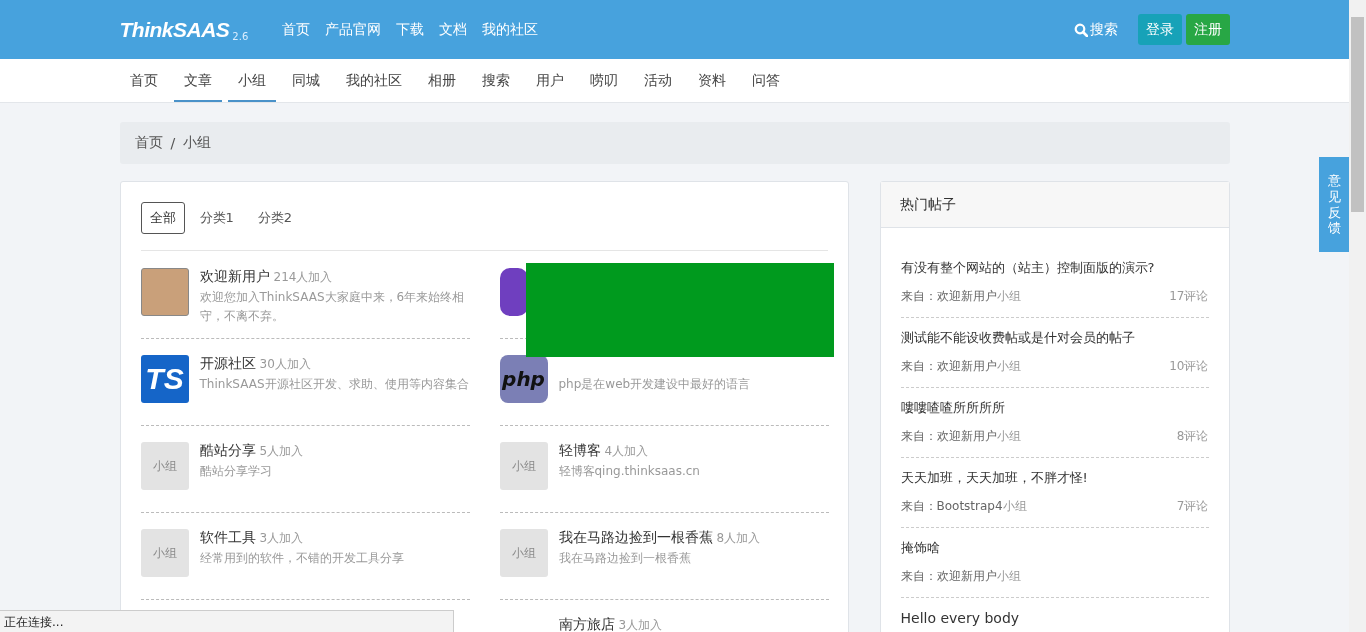 The width and height of the screenshot is (1366, 632). What do you see at coordinates (1054, 548) in the screenshot?
I see `post-title: 掩饰啥` at bounding box center [1054, 548].